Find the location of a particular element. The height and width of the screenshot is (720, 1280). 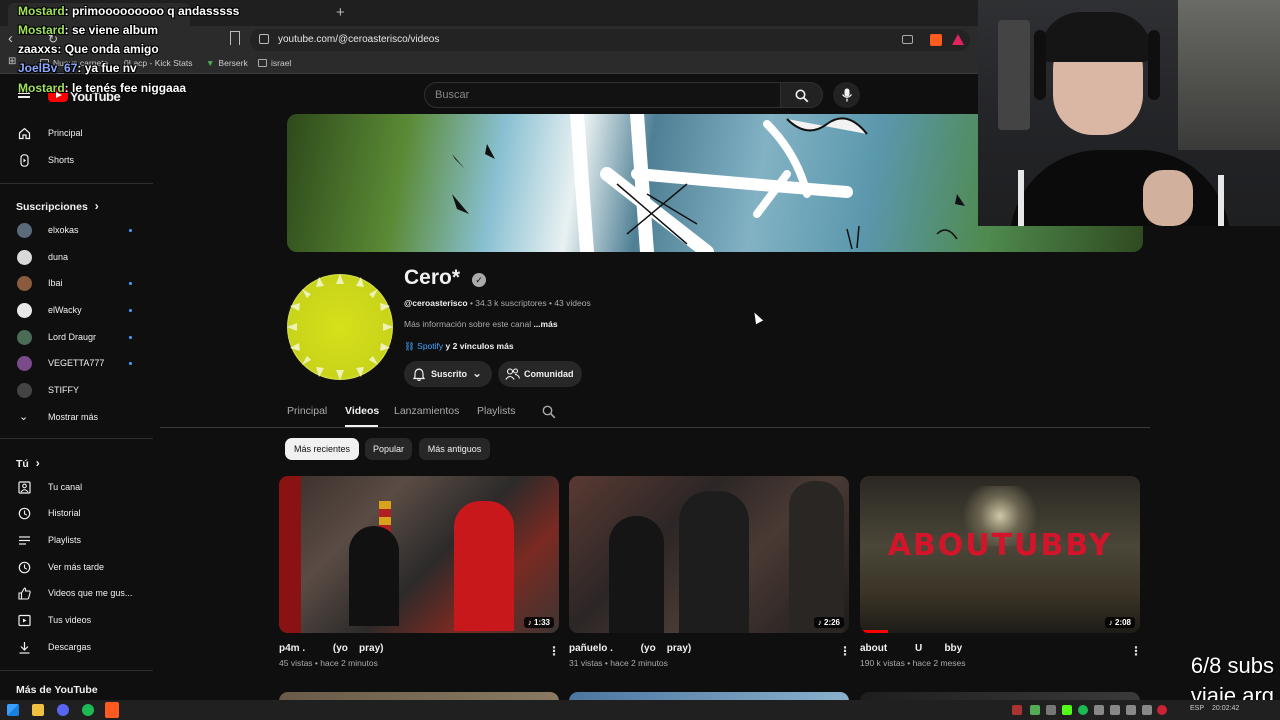

webcam-background-object is located at coordinates (1229, 75).